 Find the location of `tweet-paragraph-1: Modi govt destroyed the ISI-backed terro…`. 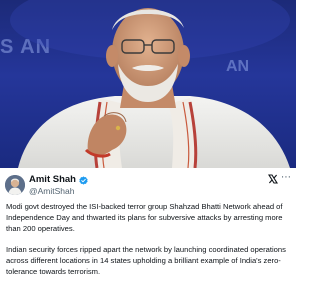

tweet-paragraph-1: Modi govt destroyed the ISI-backed terro… is located at coordinates (144, 217).